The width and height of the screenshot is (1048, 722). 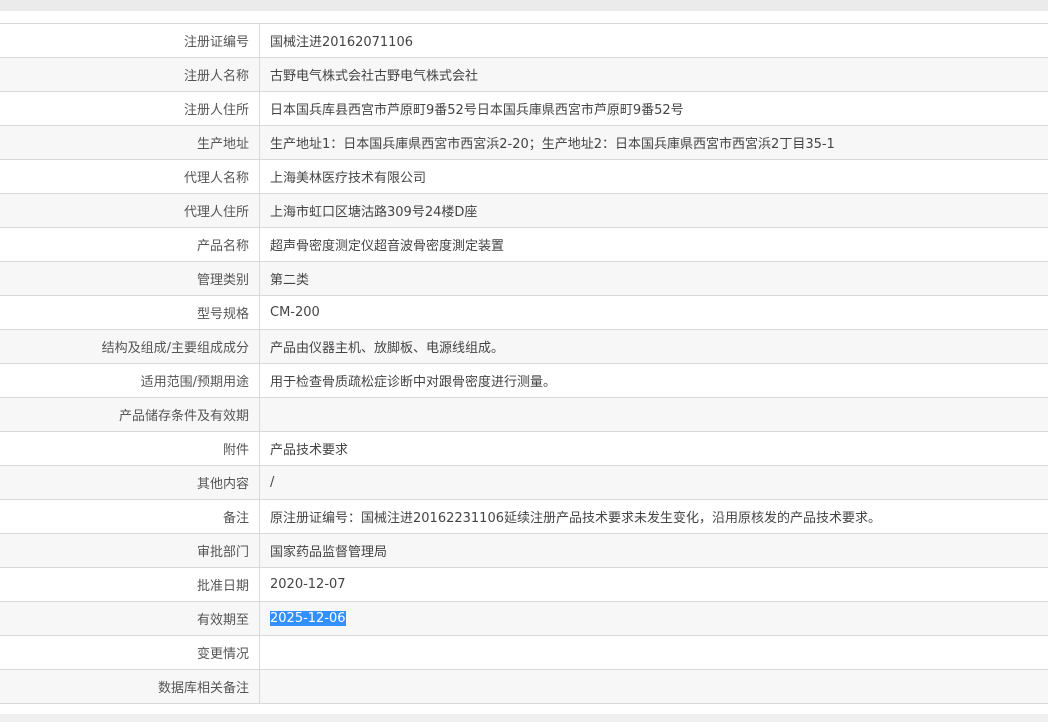 What do you see at coordinates (308, 618) in the screenshot?
I see `selected-text: 2025-12-06` at bounding box center [308, 618].